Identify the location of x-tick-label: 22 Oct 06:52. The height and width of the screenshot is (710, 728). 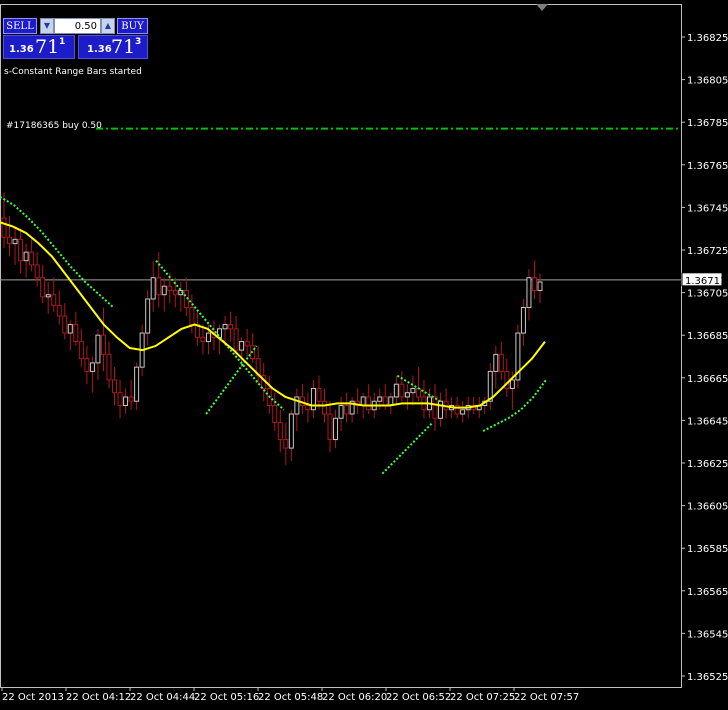
(418, 697).